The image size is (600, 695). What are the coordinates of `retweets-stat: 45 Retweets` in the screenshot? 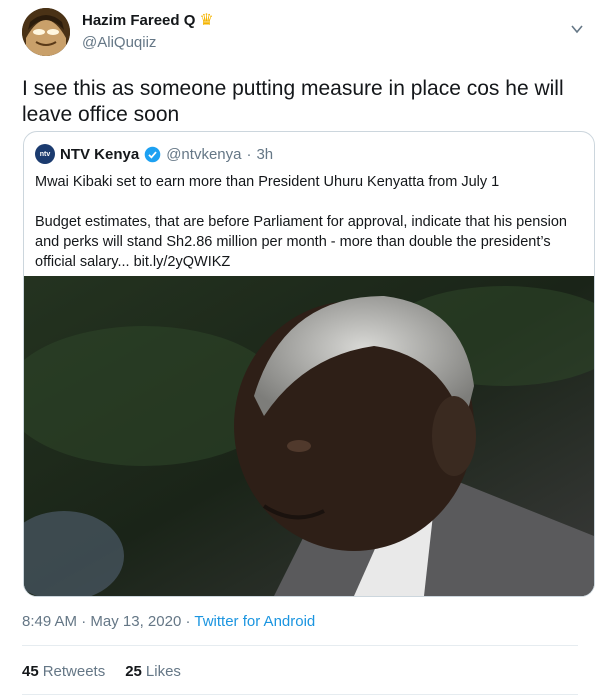 It's located at (63, 671).